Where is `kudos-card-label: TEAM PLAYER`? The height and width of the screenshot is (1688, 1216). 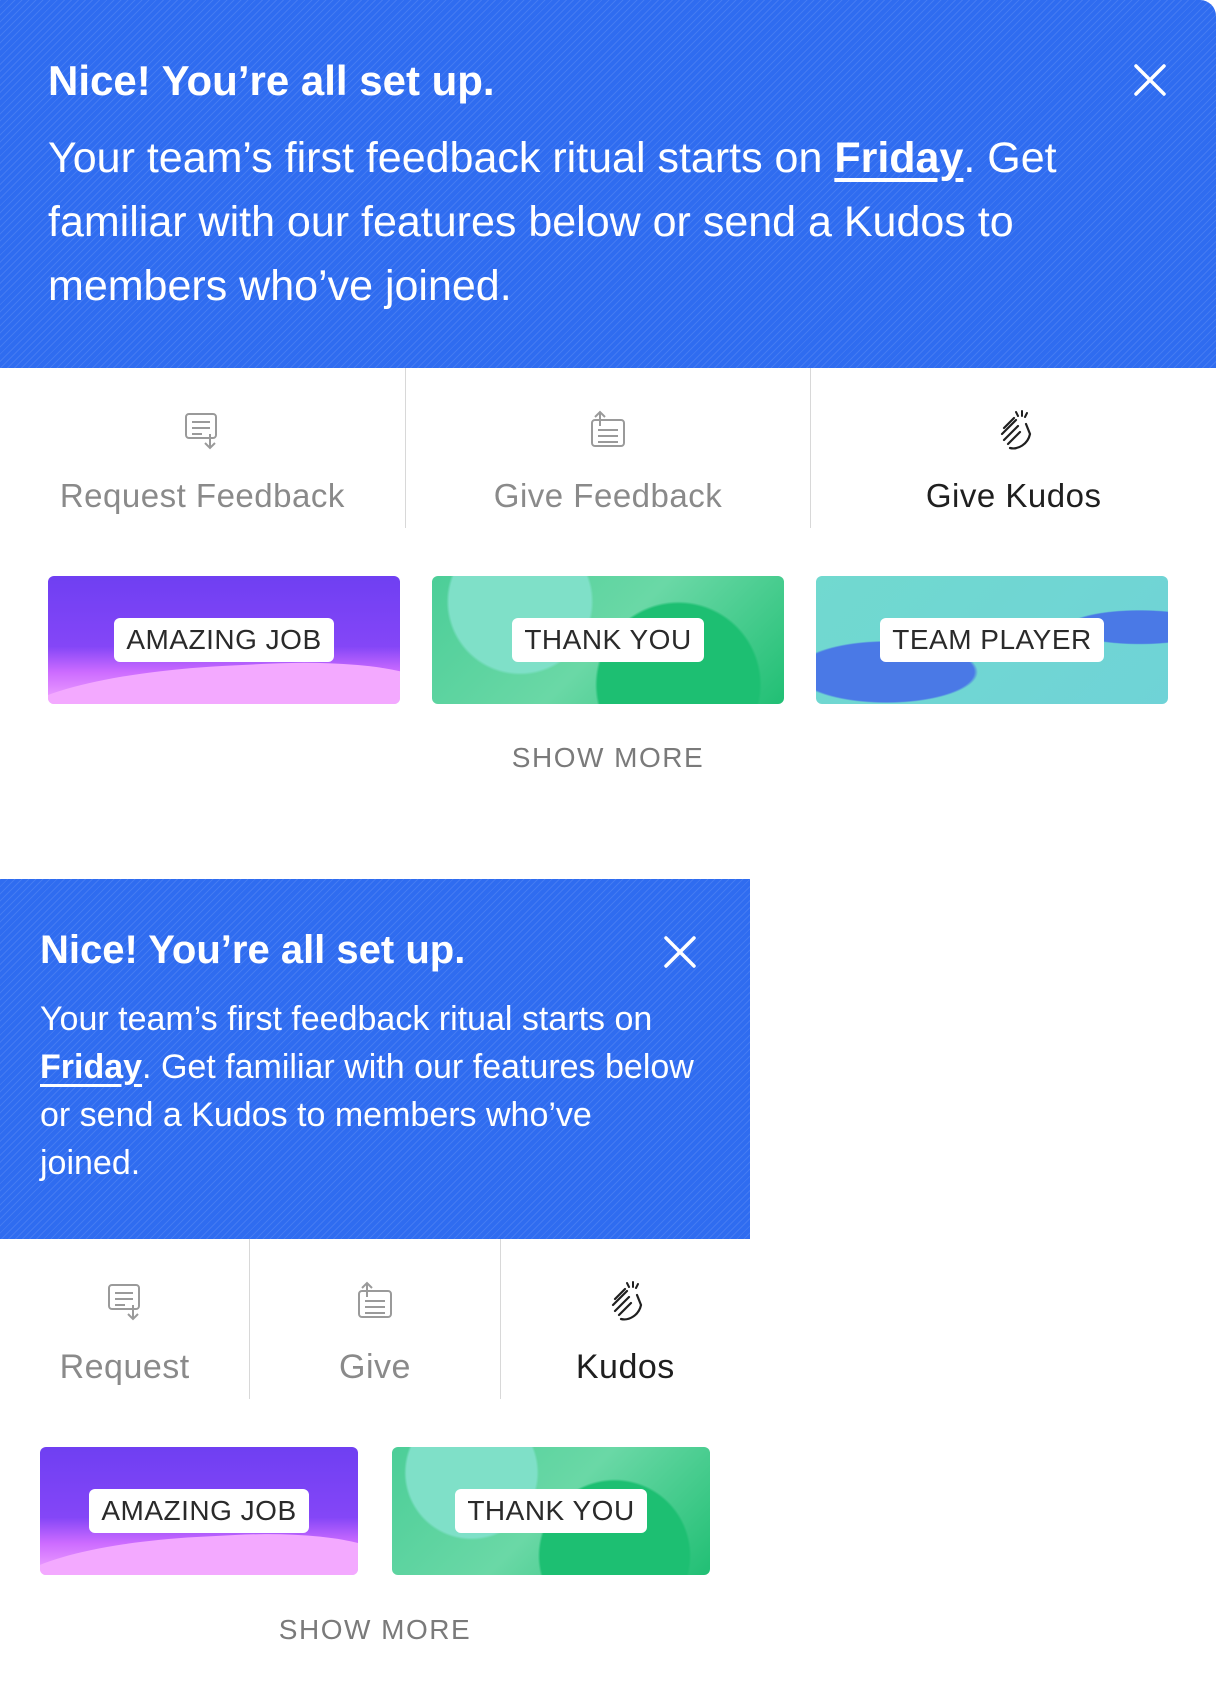 kudos-card-label: TEAM PLAYER is located at coordinates (992, 640).